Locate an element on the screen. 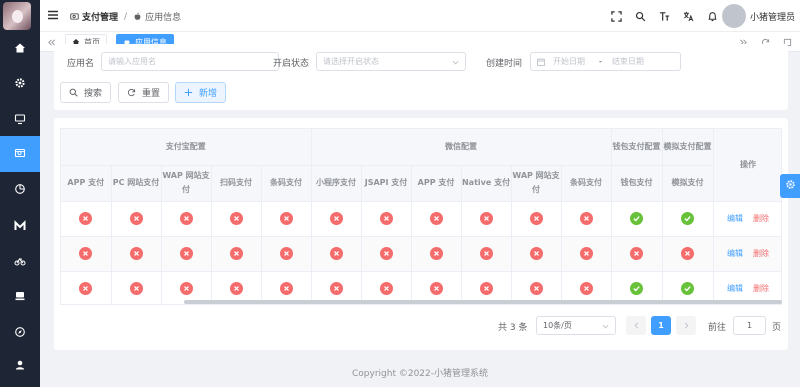 The height and width of the screenshot is (387, 800). sidebar-item-m is located at coordinates (20, 227).